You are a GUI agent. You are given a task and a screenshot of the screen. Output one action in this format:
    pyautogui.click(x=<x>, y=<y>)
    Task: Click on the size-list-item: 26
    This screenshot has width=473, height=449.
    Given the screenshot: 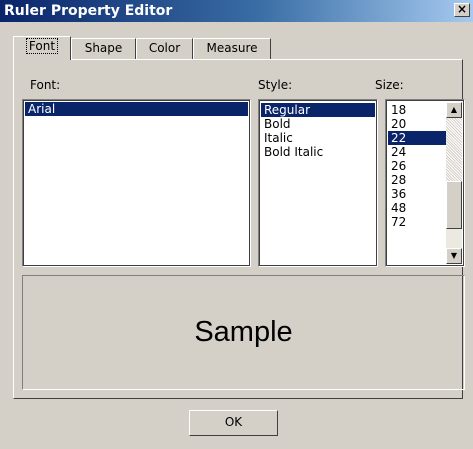 What is the action you would take?
    pyautogui.click(x=417, y=166)
    